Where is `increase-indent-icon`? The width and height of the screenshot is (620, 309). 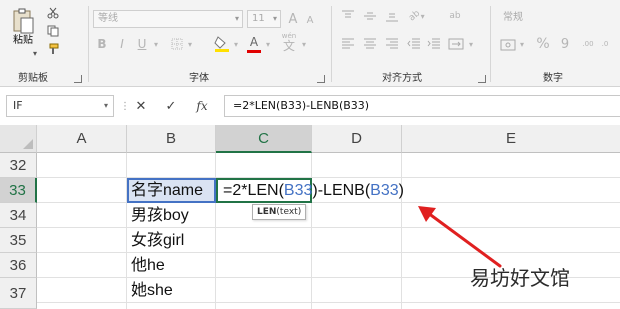 increase-indent-icon is located at coordinates (434, 44).